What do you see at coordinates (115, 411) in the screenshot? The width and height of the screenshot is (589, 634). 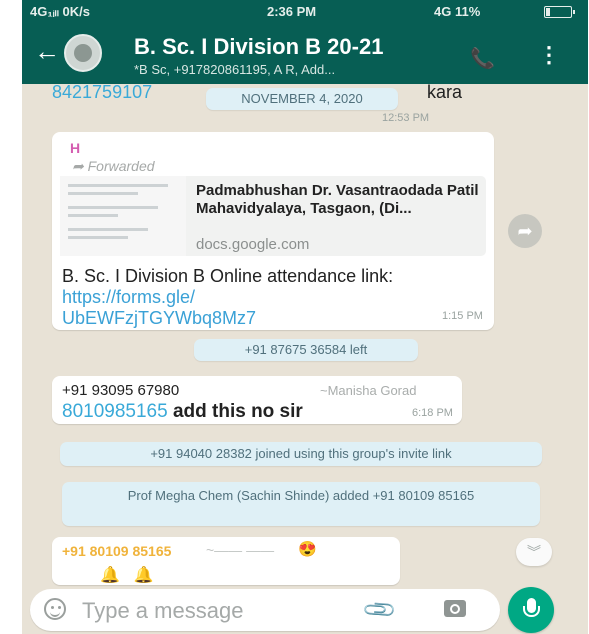 I see `phone-link: 8010985165` at bounding box center [115, 411].